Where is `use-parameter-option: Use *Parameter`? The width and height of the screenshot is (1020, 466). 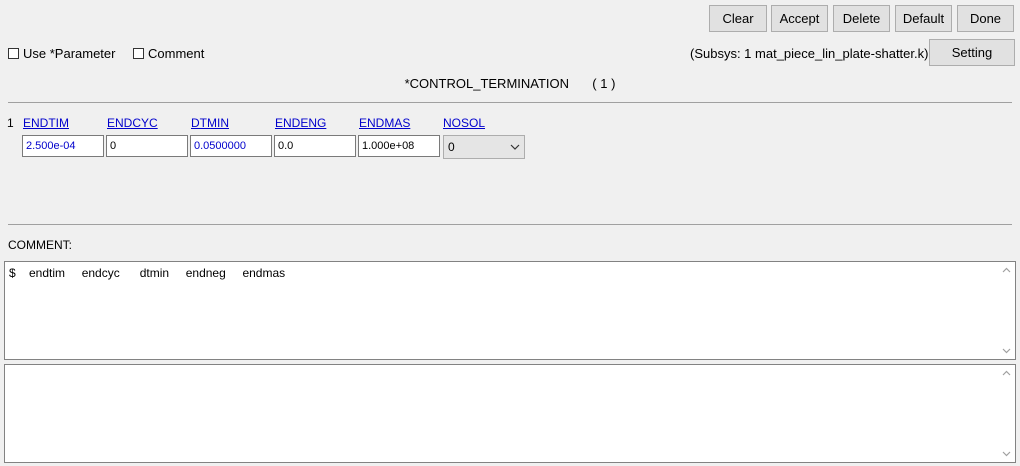 use-parameter-option: Use *Parameter is located at coordinates (61, 53).